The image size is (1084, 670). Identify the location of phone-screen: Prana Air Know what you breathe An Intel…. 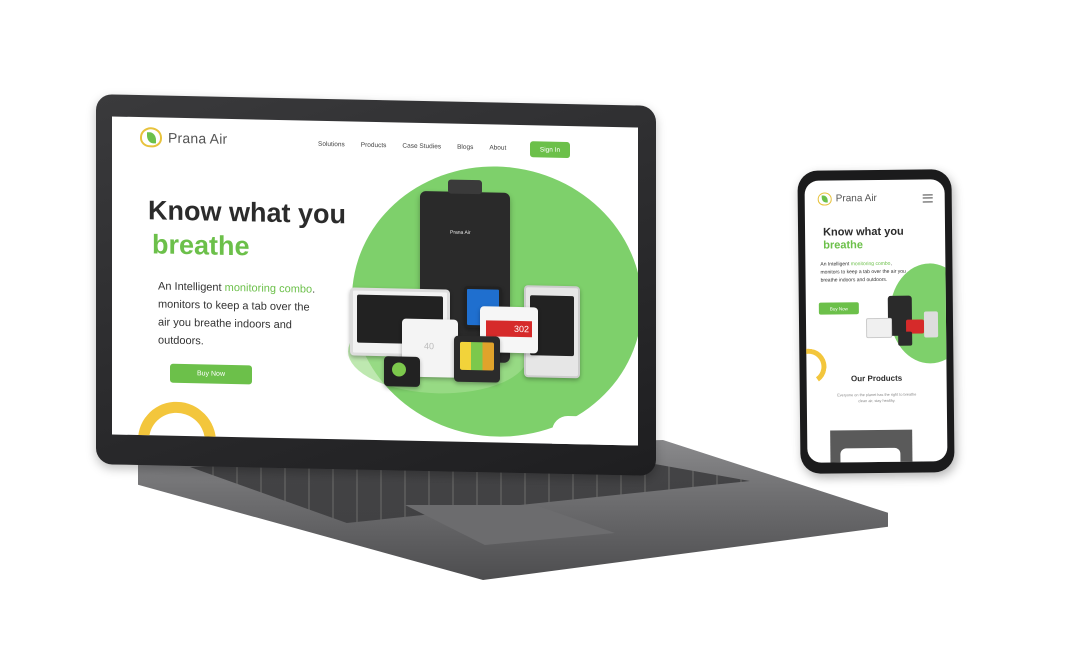
(876, 321).